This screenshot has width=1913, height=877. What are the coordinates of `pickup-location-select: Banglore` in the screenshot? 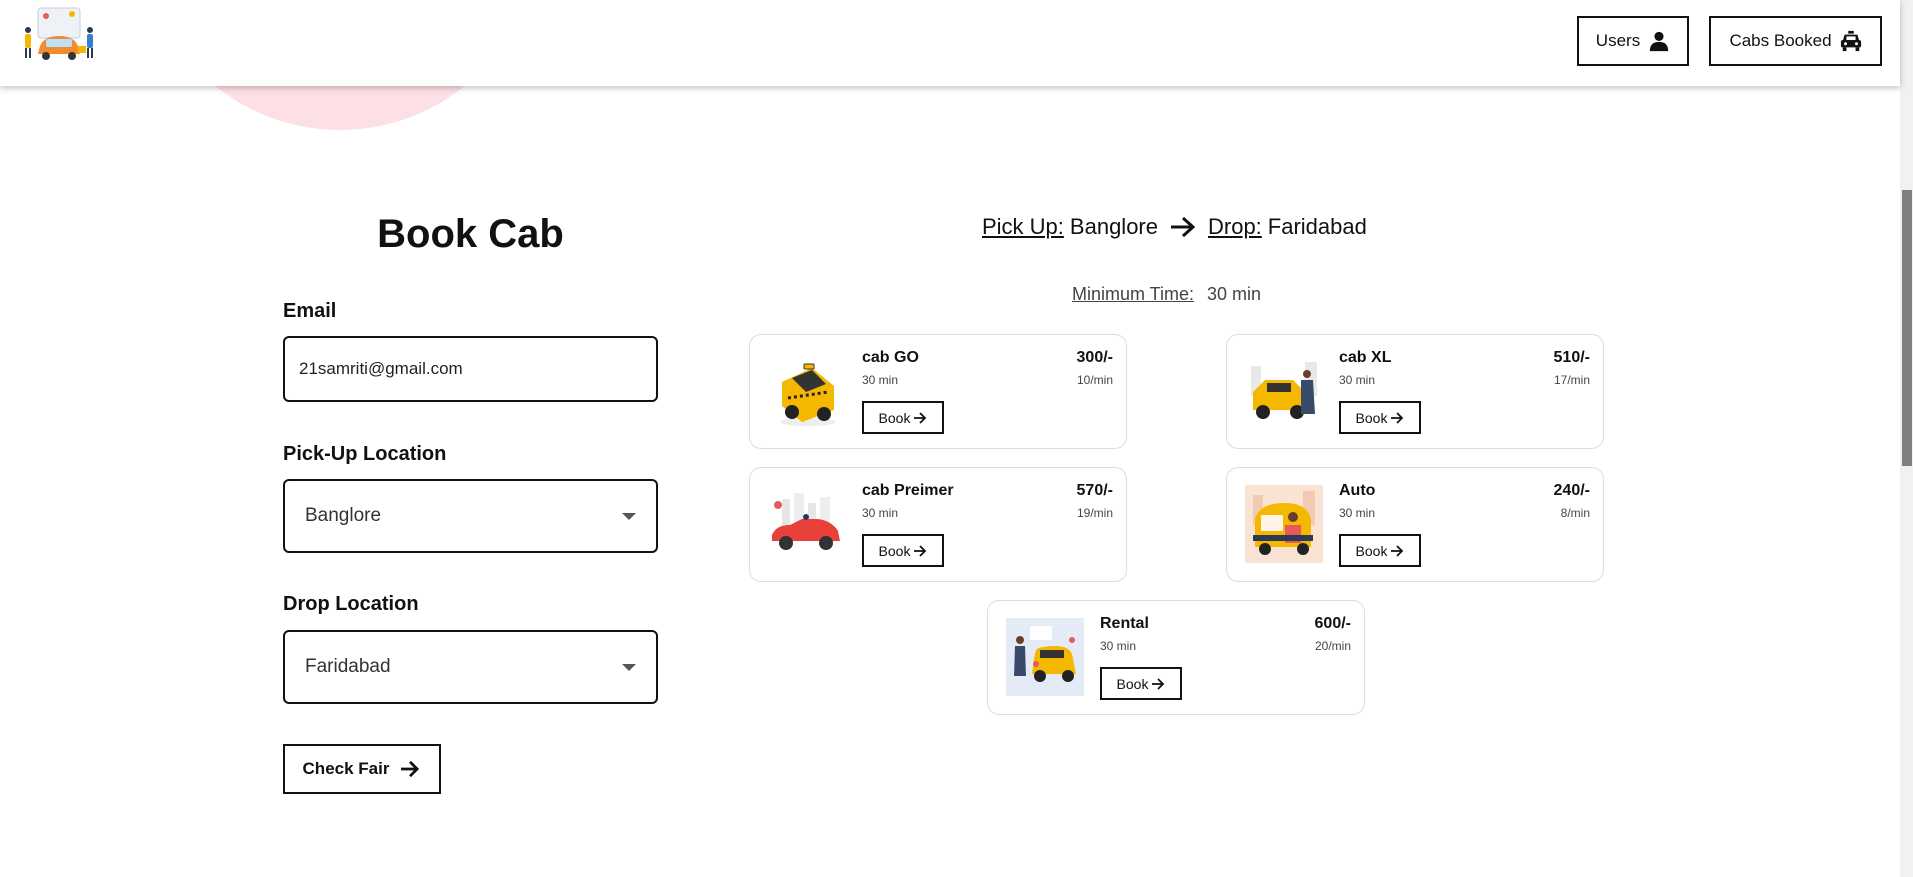 It's located at (470, 516).